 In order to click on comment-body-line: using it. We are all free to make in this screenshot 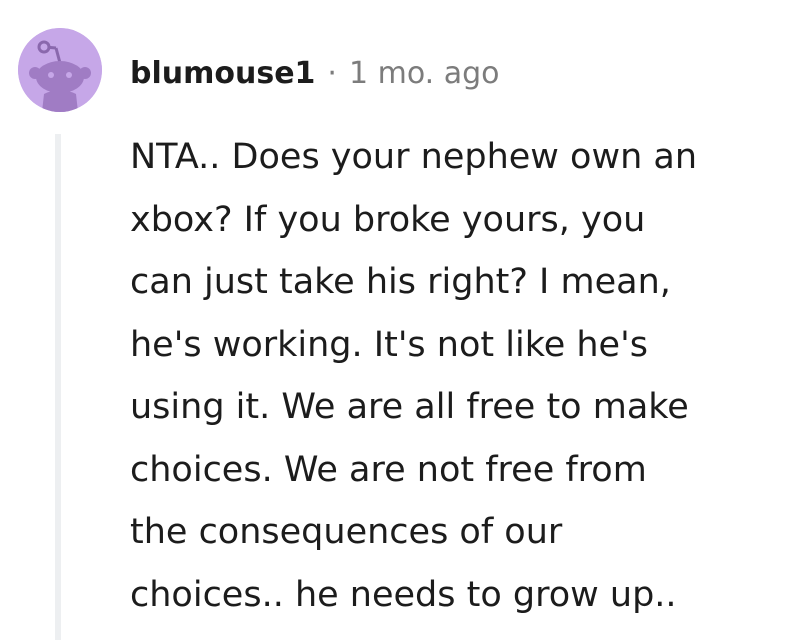, I will do `click(409, 407)`.